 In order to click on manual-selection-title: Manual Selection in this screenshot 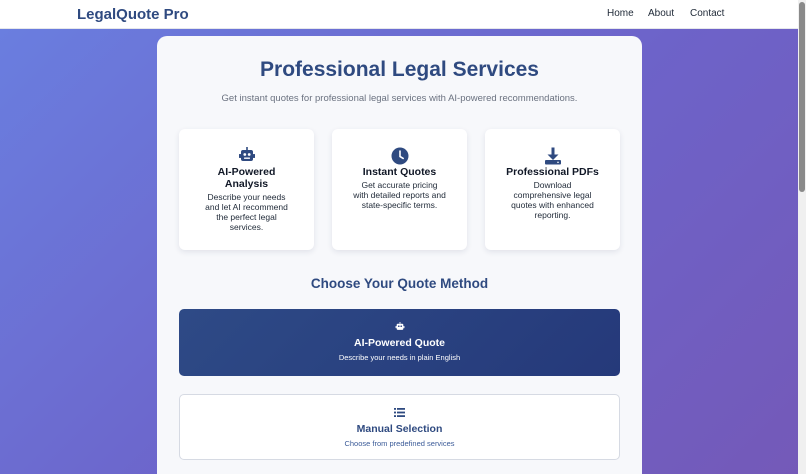, I will do `click(399, 429)`.